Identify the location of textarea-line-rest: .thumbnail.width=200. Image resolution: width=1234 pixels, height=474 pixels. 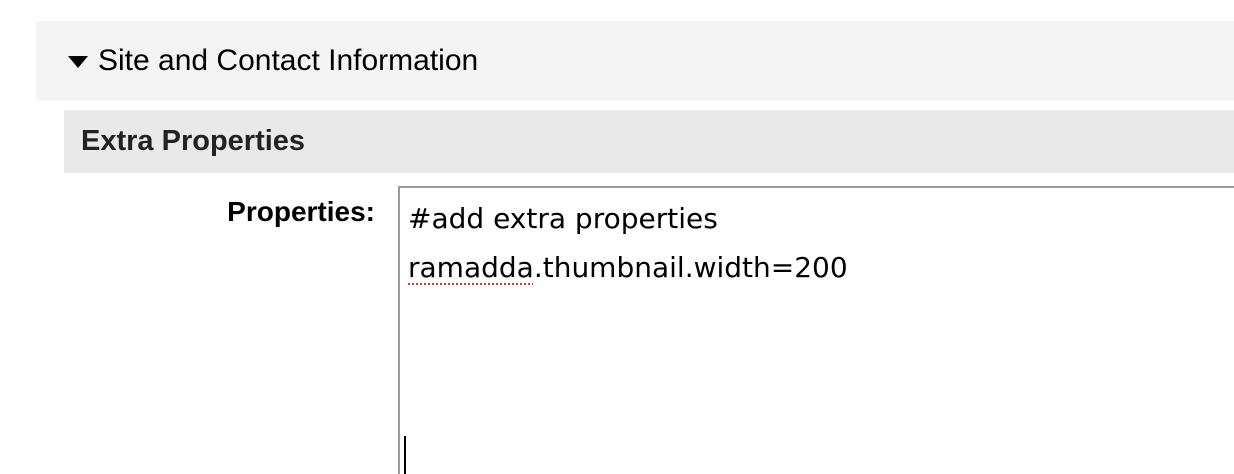
(690, 267).